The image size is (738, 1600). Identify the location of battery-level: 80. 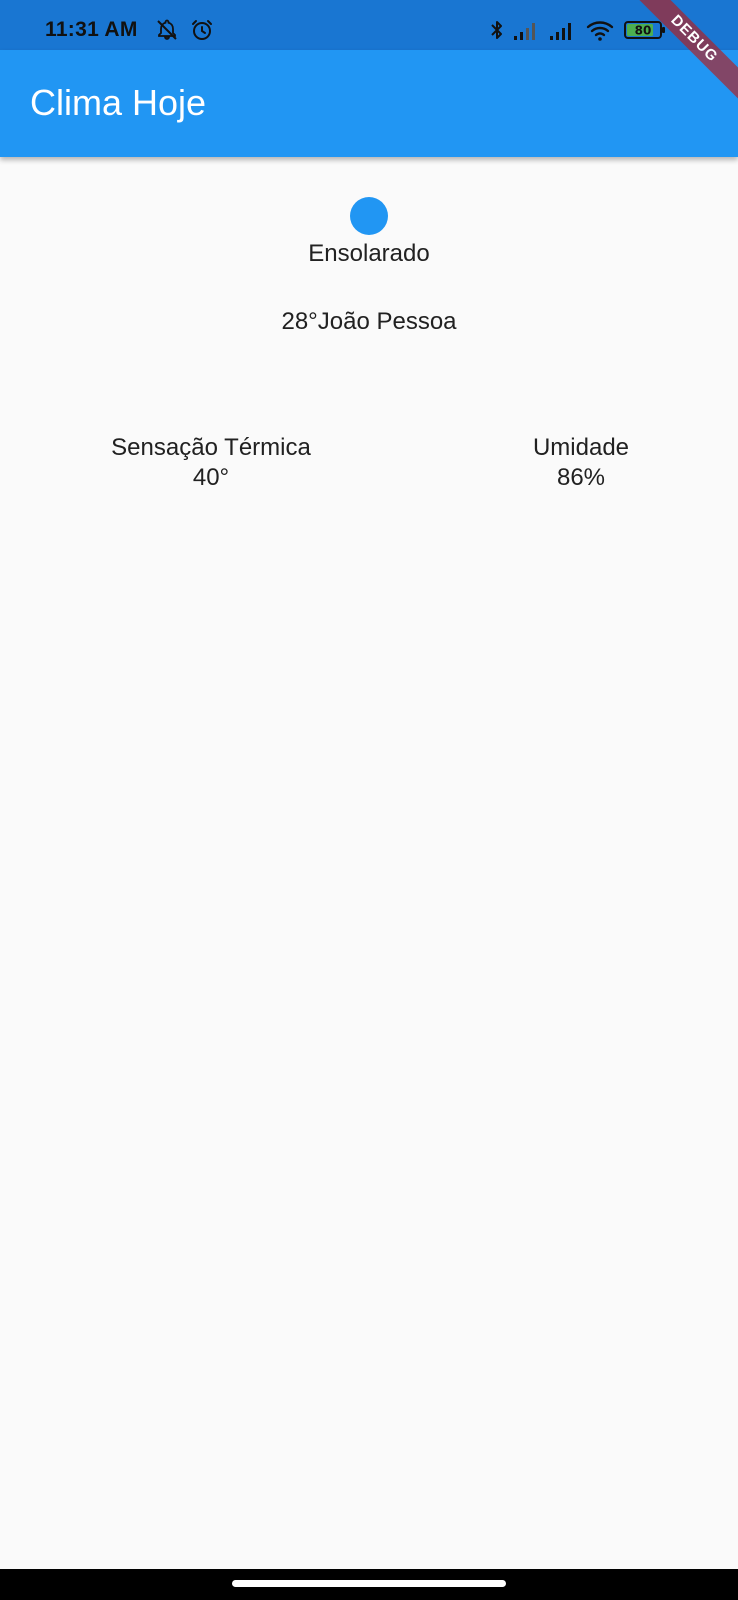
(643, 31).